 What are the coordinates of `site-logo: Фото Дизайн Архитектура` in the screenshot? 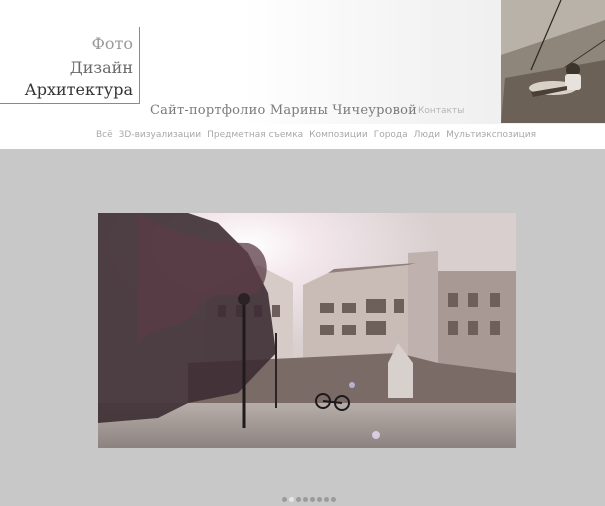 It's located at (70, 65).